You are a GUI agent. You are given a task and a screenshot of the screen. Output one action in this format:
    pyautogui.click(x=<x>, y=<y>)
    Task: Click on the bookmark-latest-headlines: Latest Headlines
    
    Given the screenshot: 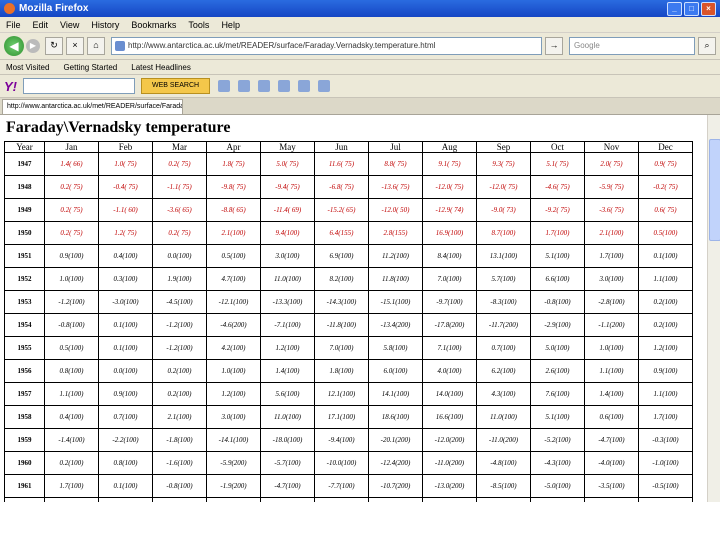 What is the action you would take?
    pyautogui.click(x=161, y=67)
    